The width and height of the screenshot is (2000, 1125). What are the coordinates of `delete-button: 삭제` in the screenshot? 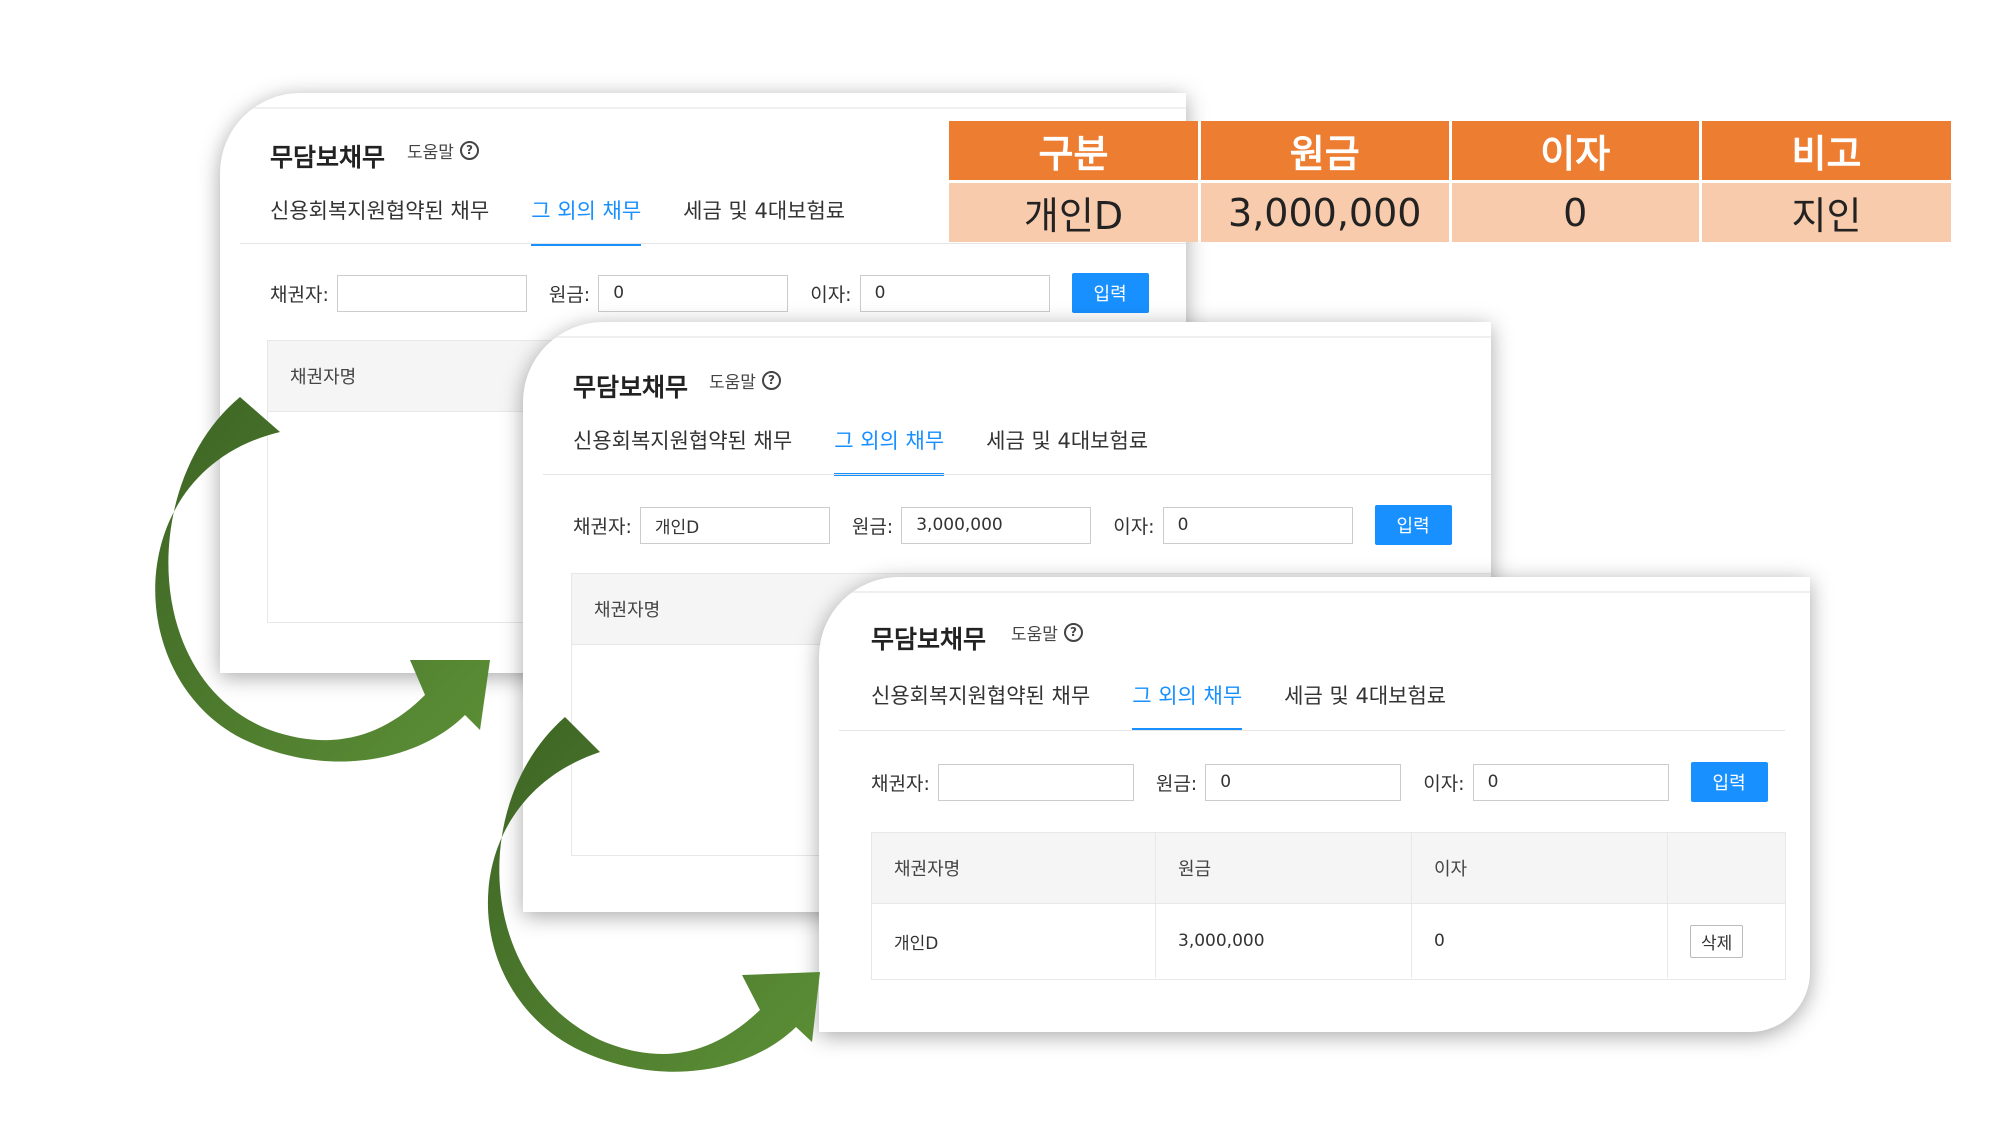 It's located at (1717, 941).